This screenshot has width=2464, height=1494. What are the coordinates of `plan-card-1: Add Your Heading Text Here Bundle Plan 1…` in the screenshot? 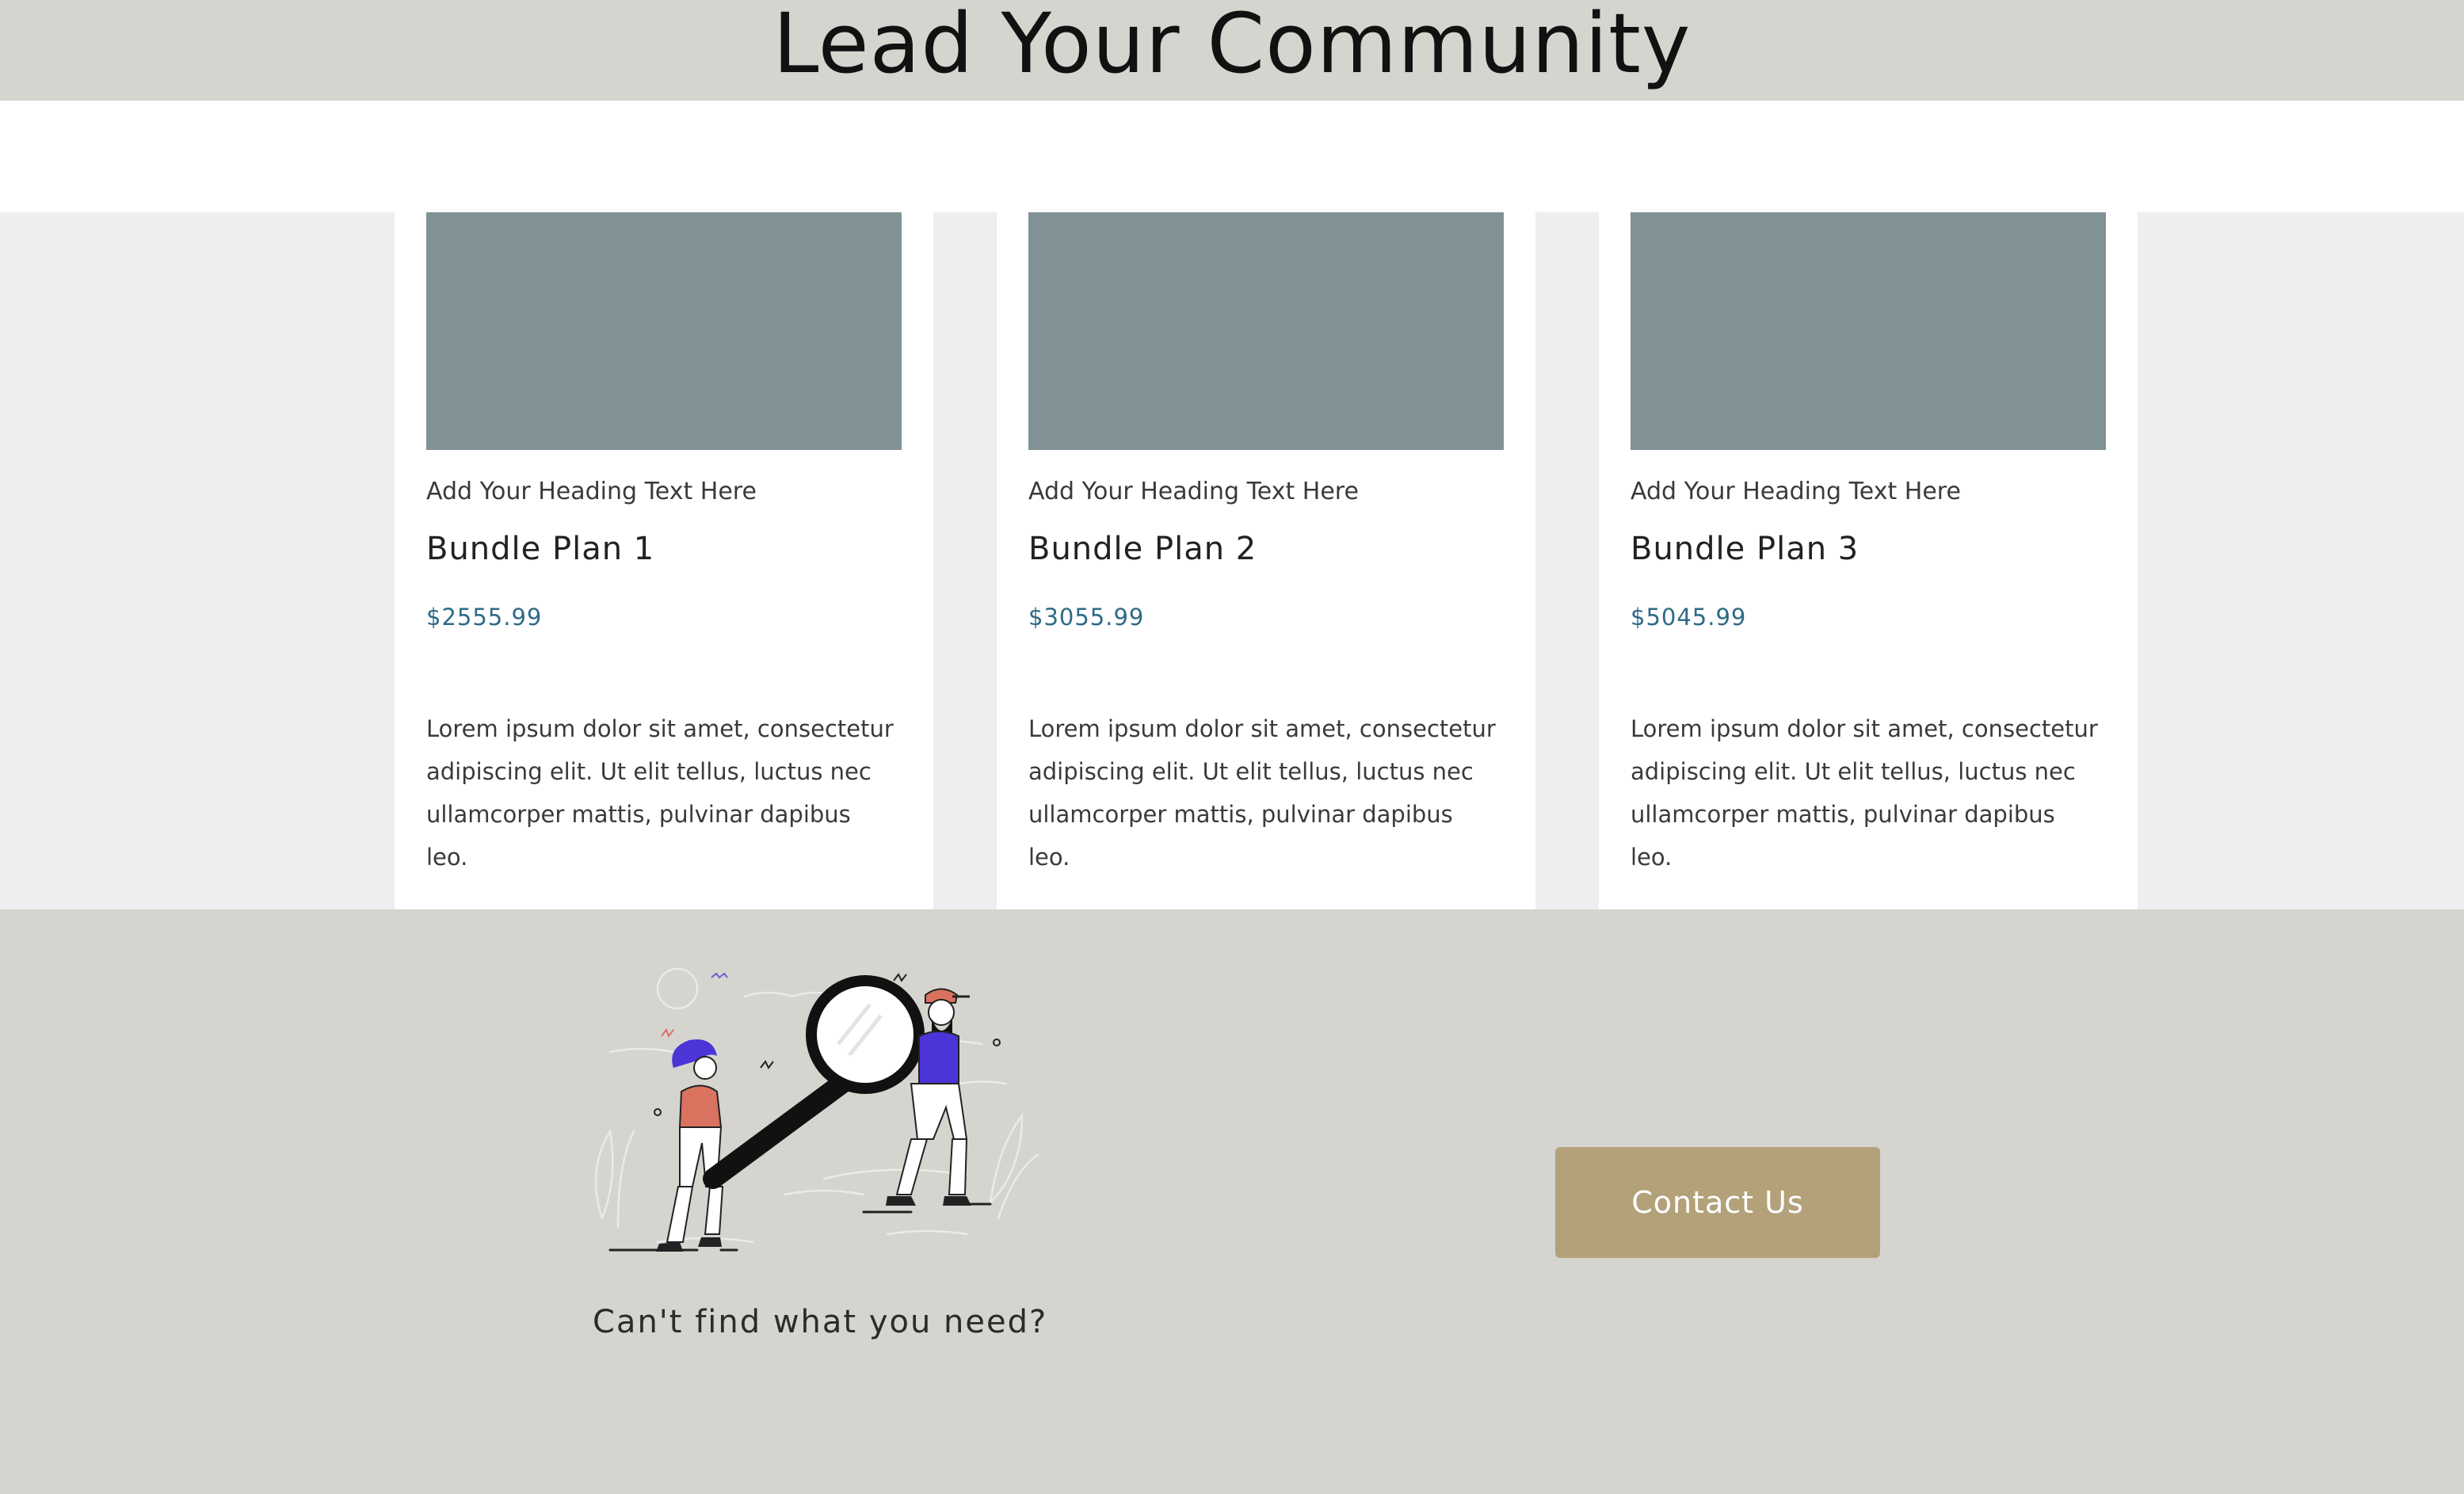 It's located at (664, 560).